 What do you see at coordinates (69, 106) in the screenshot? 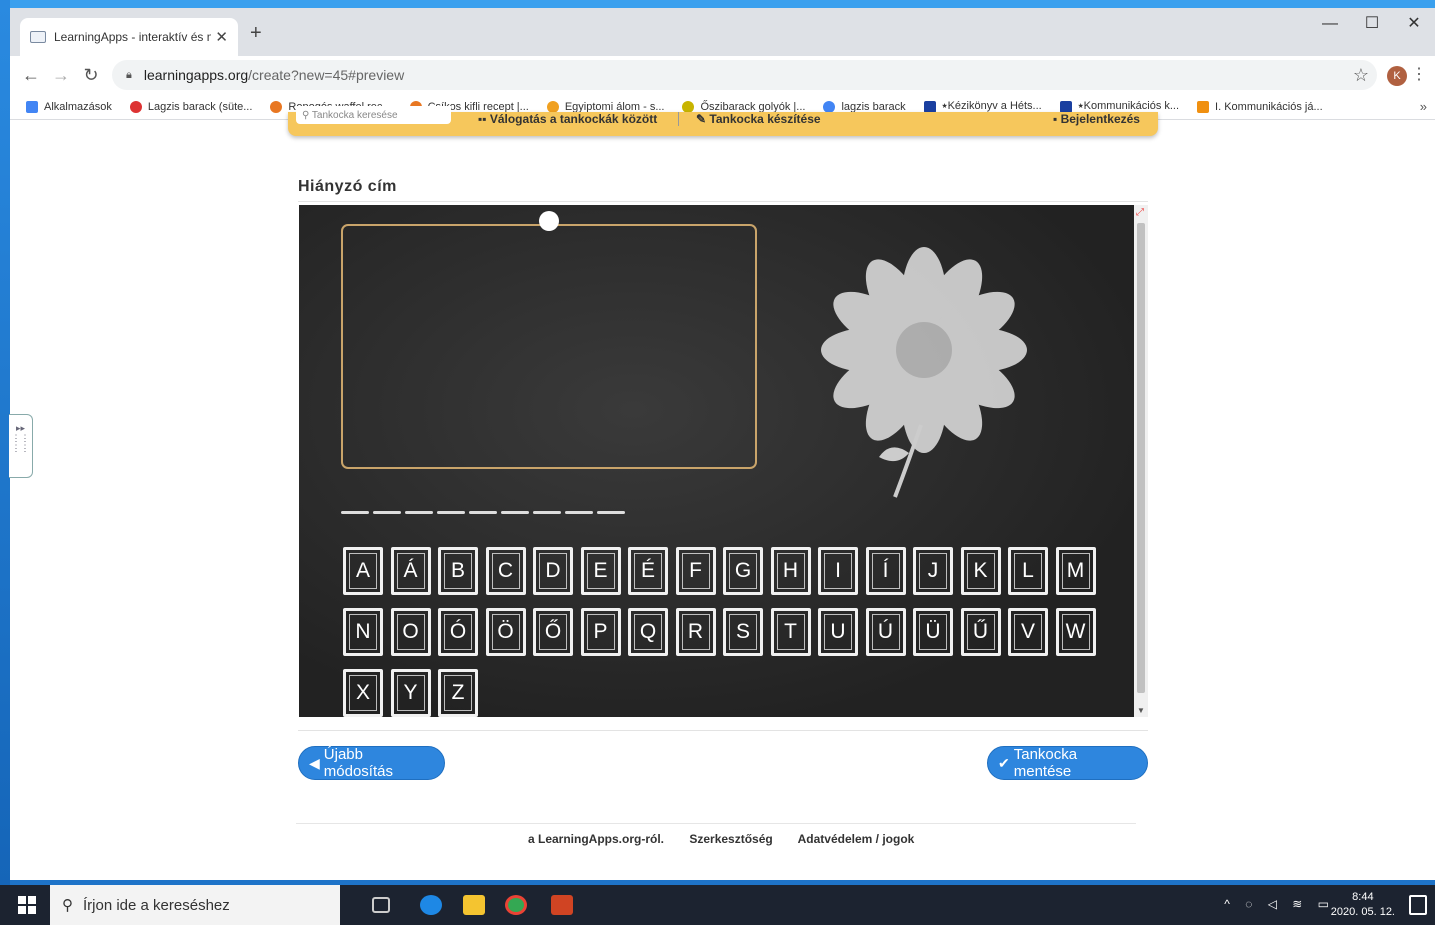
I see `bookmark-apps: Alkalmazások` at bounding box center [69, 106].